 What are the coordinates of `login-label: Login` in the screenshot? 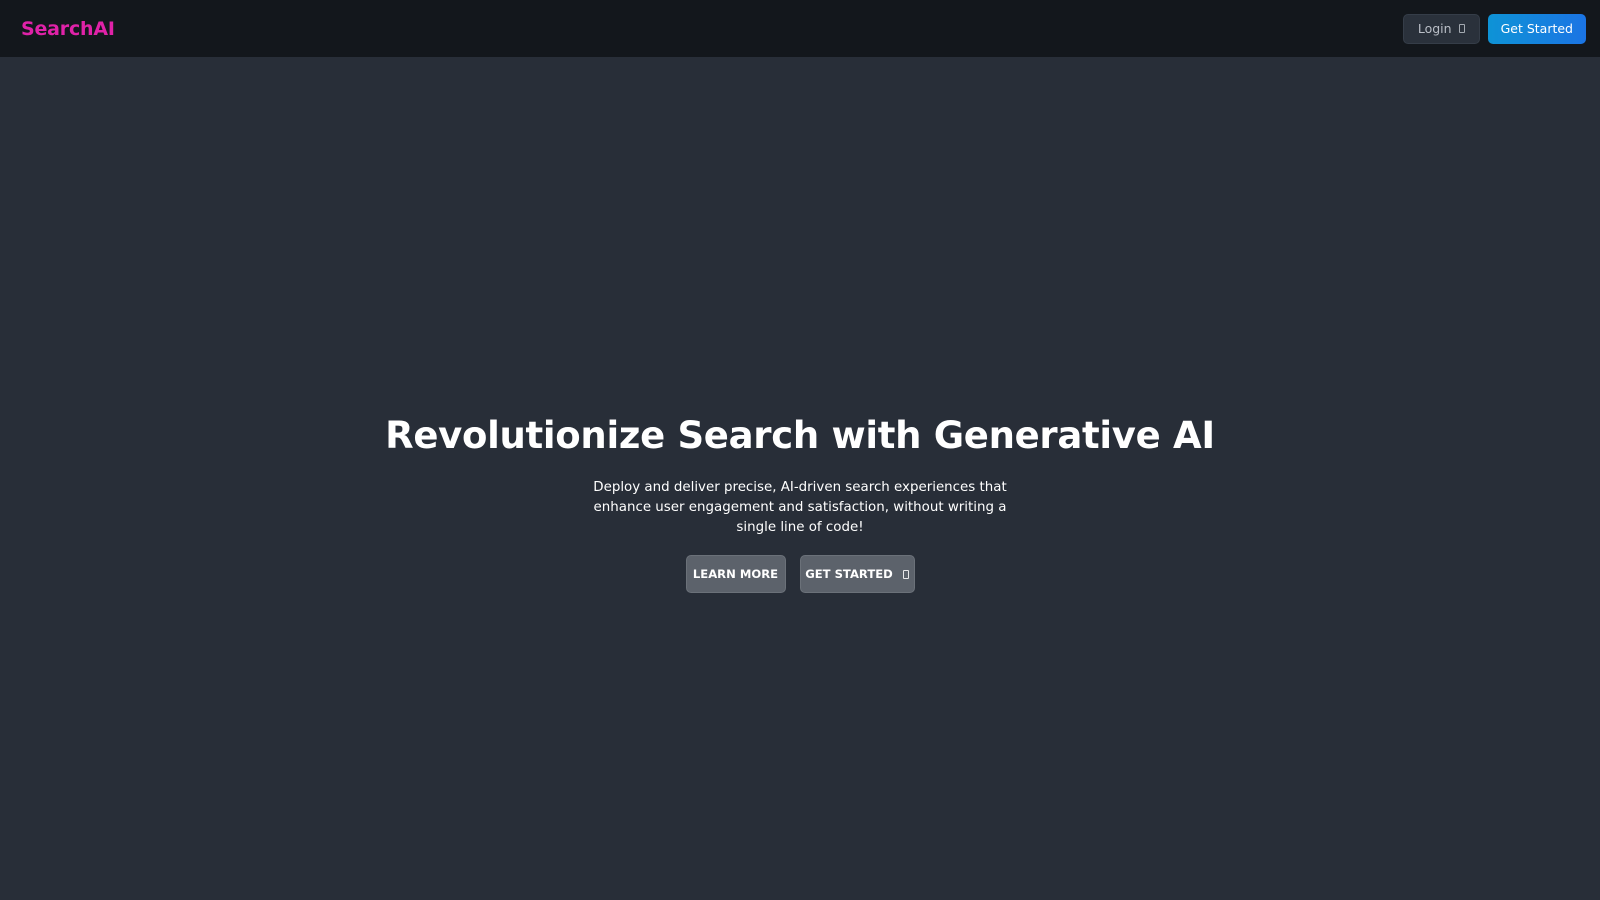 It's located at (1434, 28).